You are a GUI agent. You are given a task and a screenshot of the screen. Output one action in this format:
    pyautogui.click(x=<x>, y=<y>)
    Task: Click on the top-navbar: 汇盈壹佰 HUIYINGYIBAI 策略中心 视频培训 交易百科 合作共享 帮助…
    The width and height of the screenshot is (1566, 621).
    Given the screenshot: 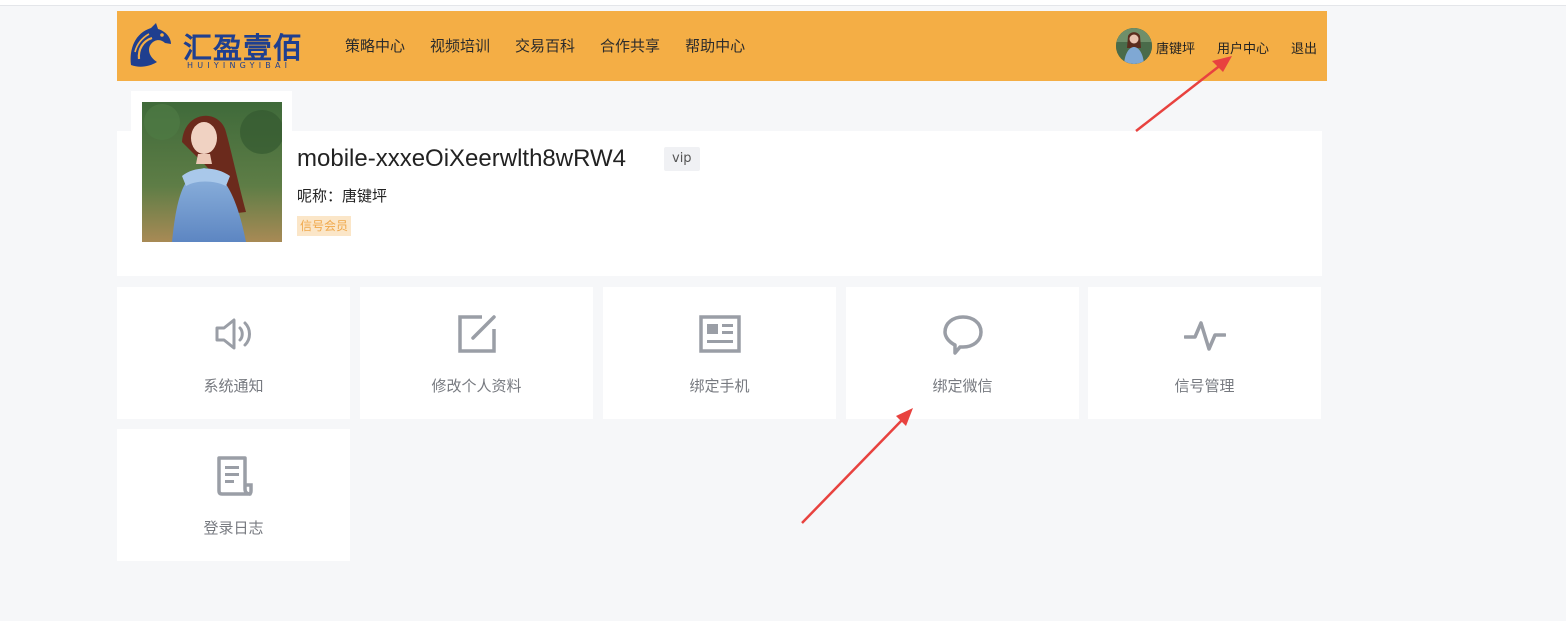 What is the action you would take?
    pyautogui.click(x=722, y=46)
    